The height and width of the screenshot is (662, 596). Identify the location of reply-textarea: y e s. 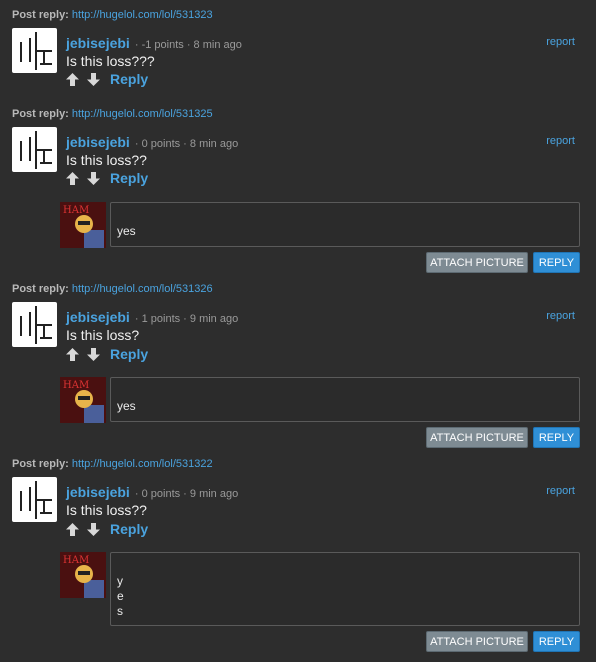
(345, 596).